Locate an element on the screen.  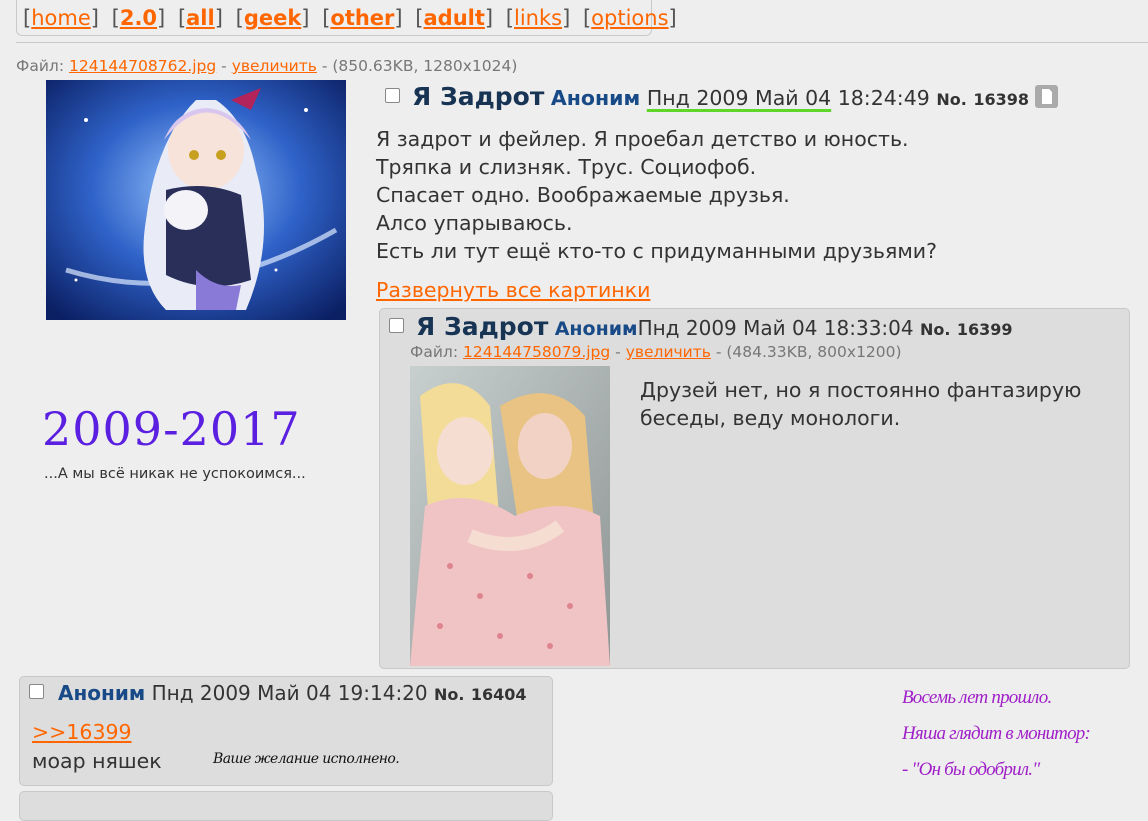
report-icon is located at coordinates (1046, 96).